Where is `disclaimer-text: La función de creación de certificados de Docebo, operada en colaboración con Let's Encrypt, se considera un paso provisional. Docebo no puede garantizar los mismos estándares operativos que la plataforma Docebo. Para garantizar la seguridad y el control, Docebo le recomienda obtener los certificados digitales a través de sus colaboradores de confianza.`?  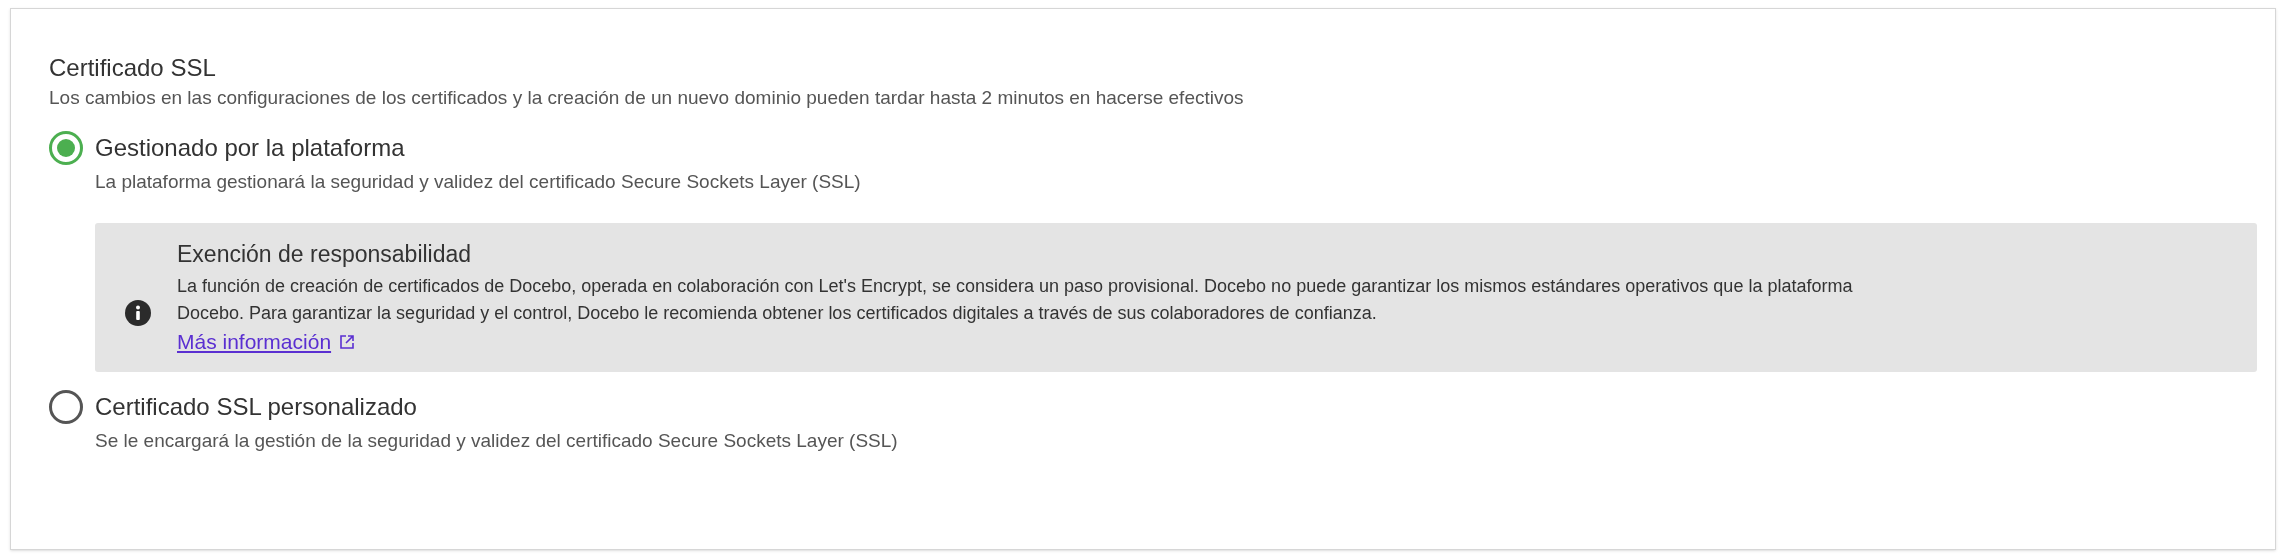 disclaimer-text: La función de creación de certificados de Docebo, operada en colaboración con Let's Encrypt, se considera un paso provisional. Docebo no puede garantizar los mismos estándares operativos que la plataforma Docebo. Para garantizar la seguridad y el control, Docebo le recomienda obtener los certificados digitales a través de sus colaboradores de confianza. is located at coordinates (1015, 300).